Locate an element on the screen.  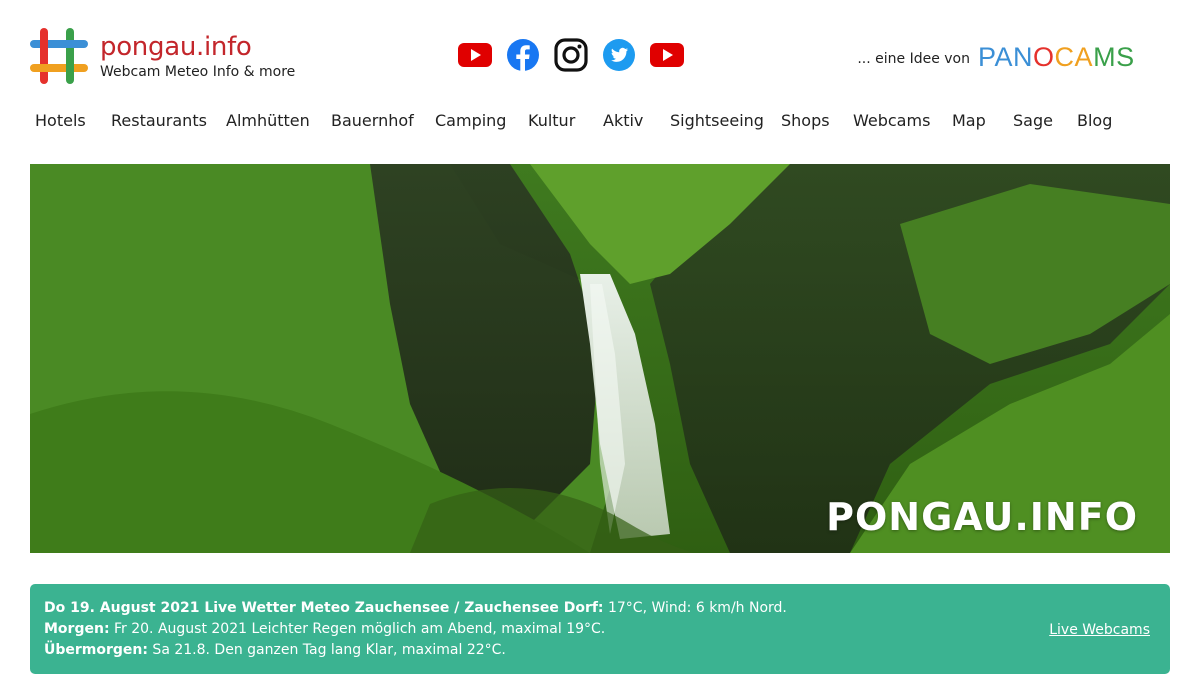
hero-title: PONGAU.INFO is located at coordinates (982, 517).